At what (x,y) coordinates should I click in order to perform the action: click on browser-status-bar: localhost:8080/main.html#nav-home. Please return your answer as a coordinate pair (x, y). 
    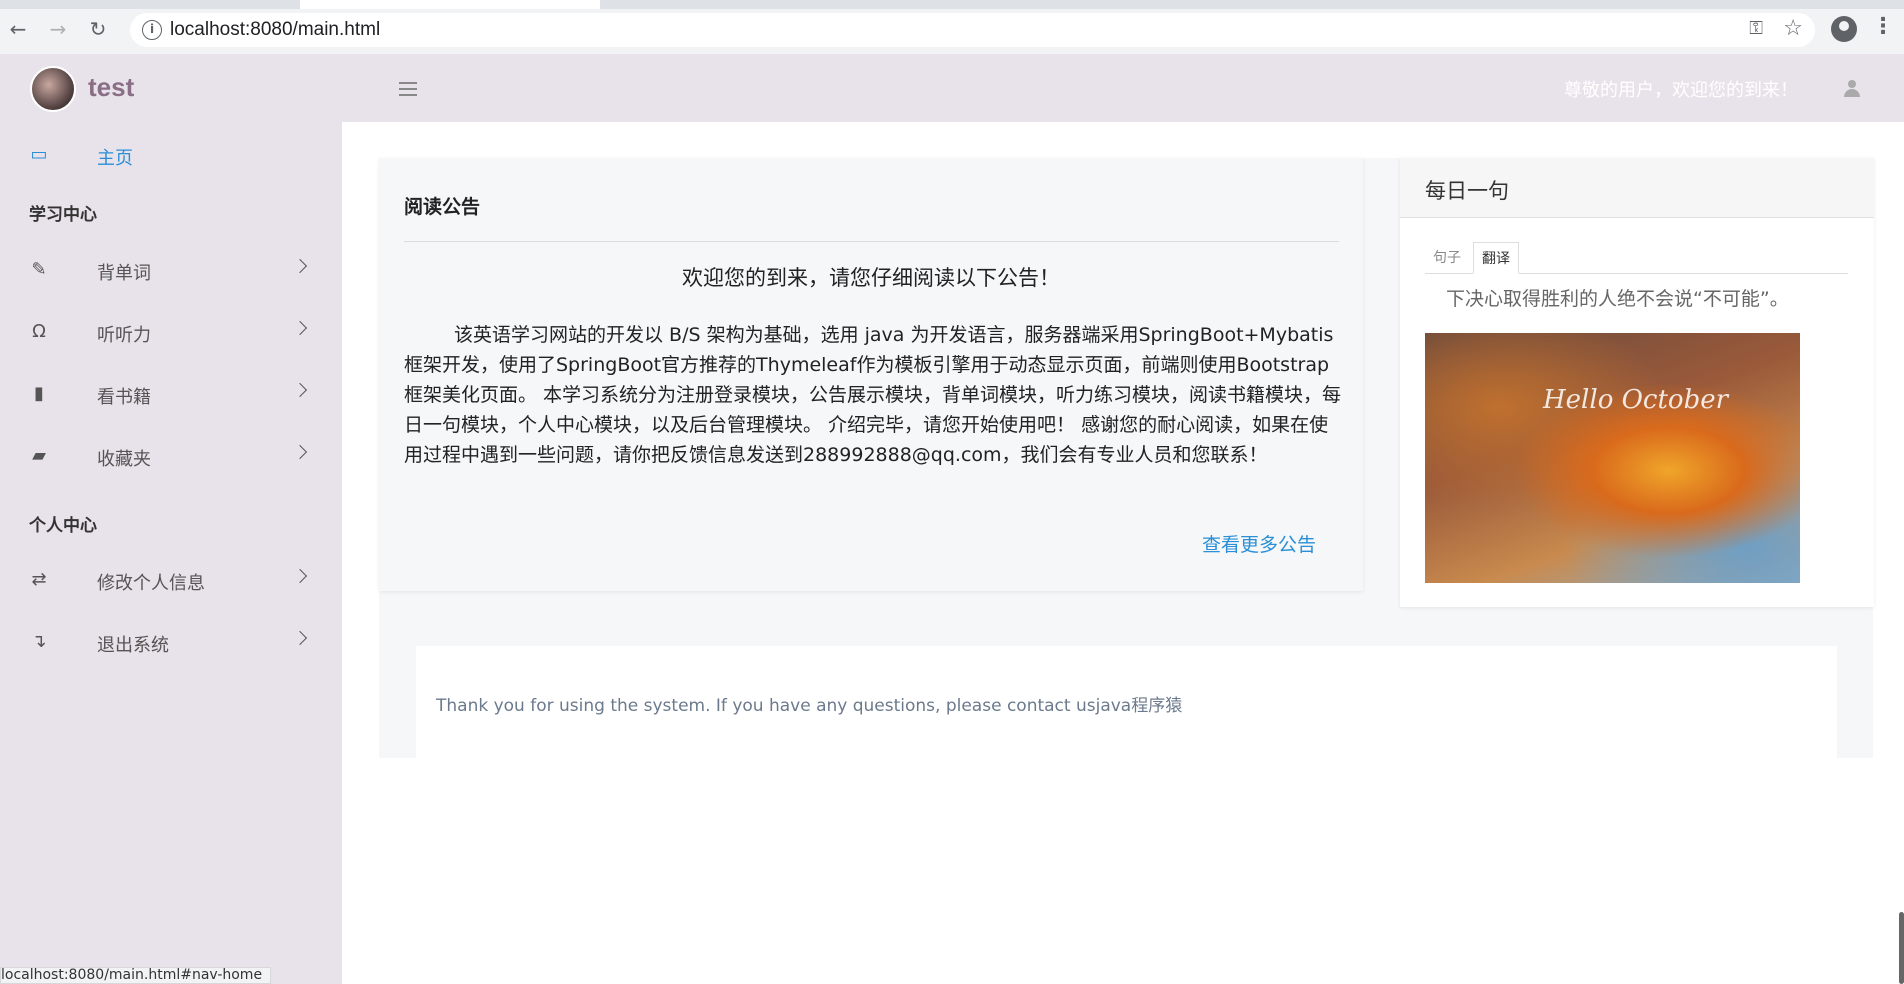
    Looking at the image, I should click on (136, 975).